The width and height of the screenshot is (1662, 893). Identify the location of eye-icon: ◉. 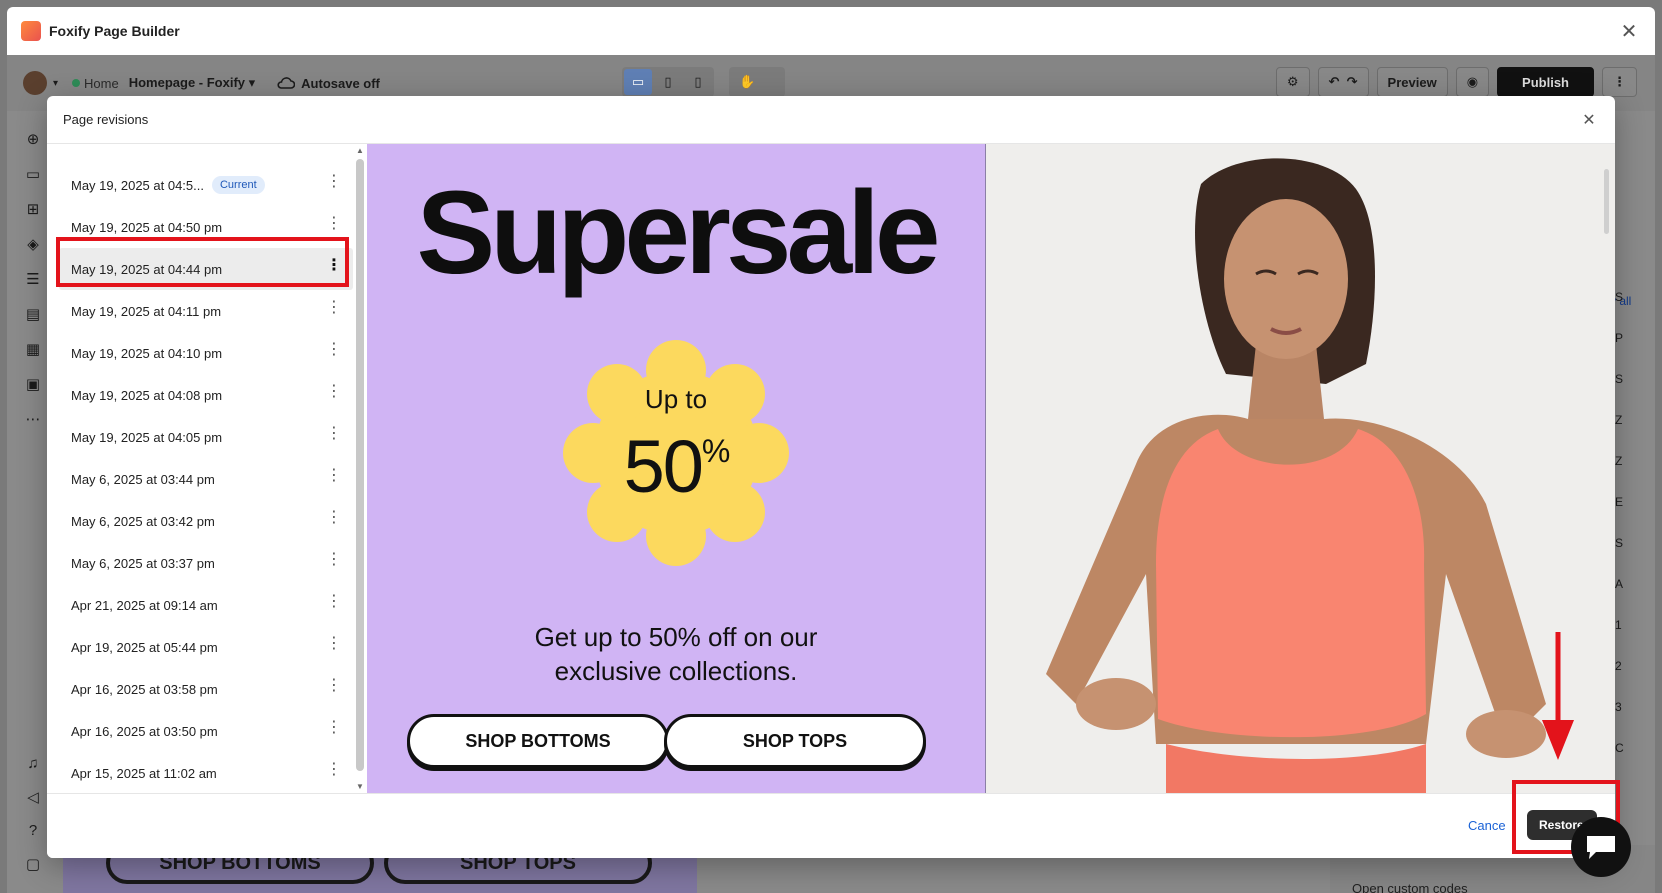
(1472, 82).